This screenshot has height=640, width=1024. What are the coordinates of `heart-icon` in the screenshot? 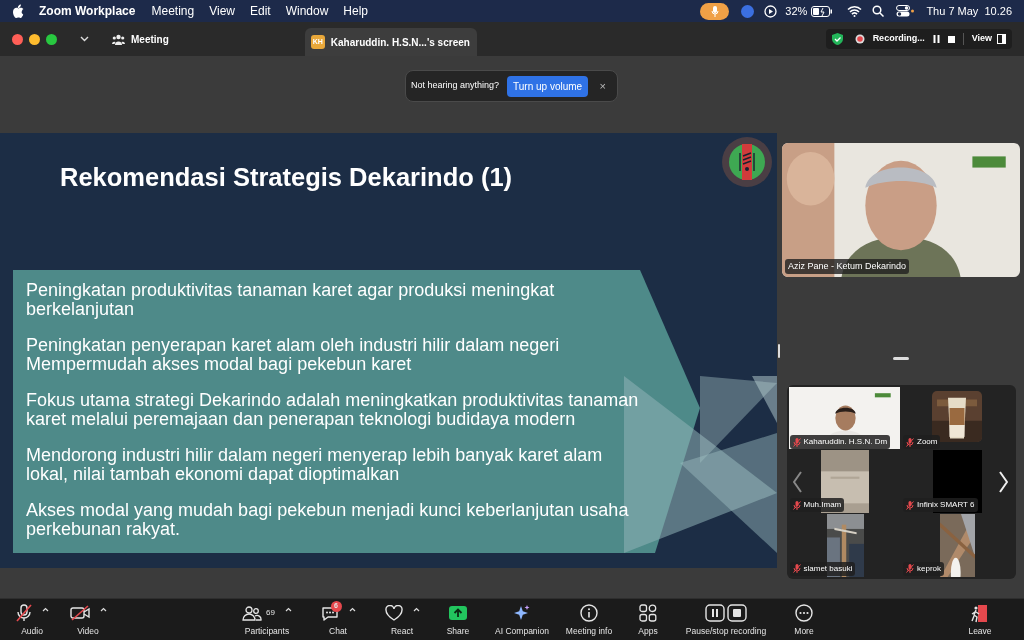 It's located at (393, 613).